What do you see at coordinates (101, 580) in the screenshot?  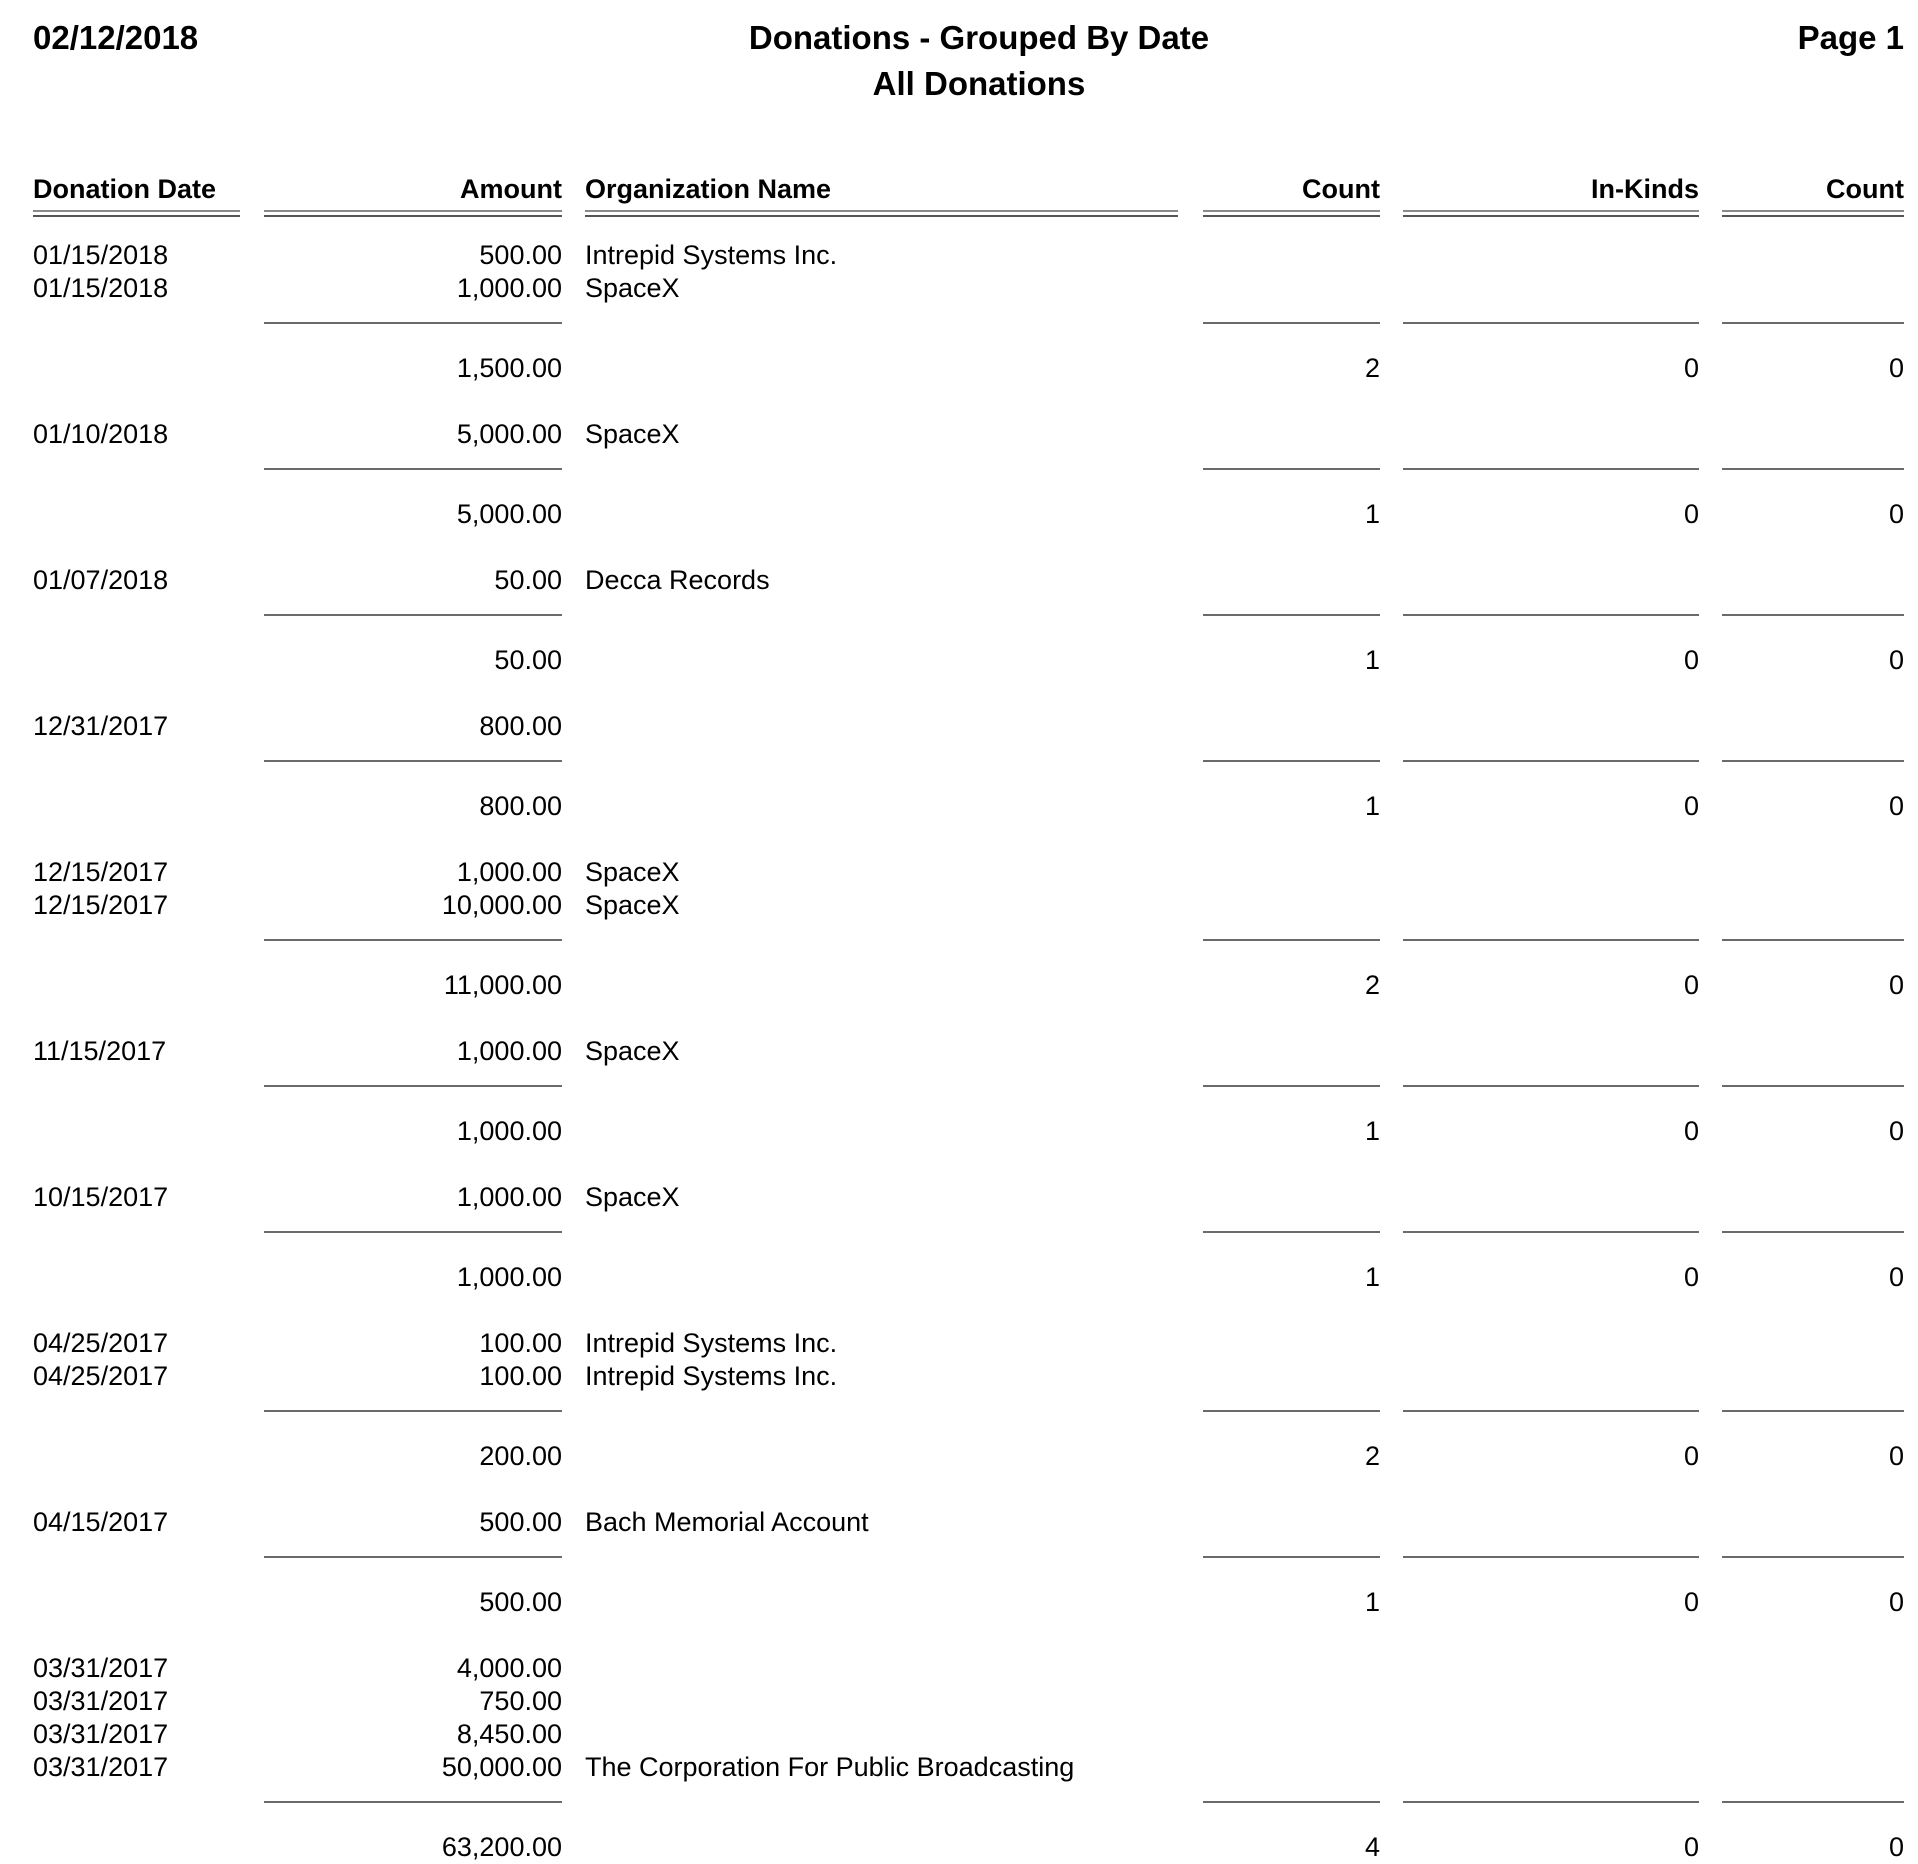 I see `donation-date-cell: 01/07/2018` at bounding box center [101, 580].